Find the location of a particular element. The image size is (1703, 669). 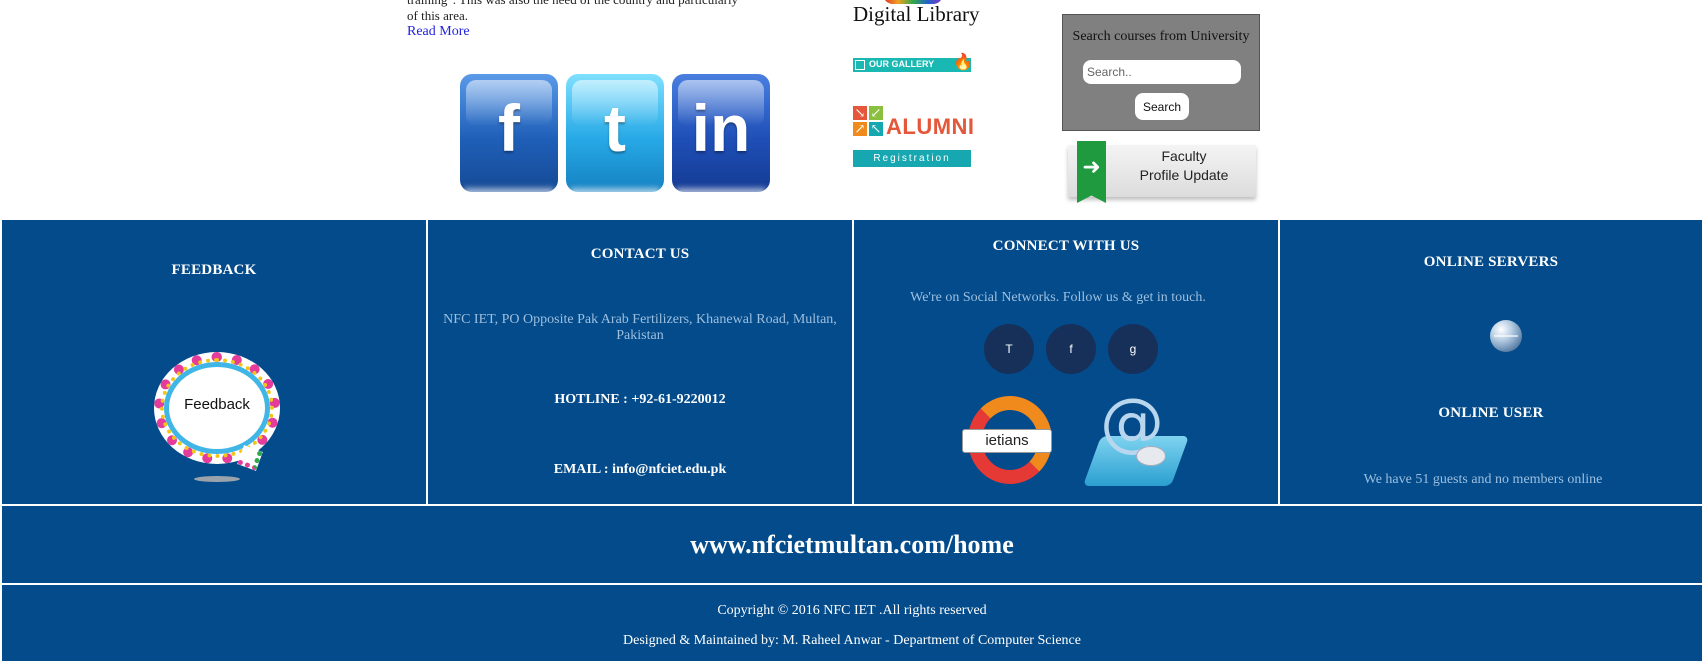

faculty-profile-update-link: ➜ Faculty Profile Update is located at coordinates (1163, 172).